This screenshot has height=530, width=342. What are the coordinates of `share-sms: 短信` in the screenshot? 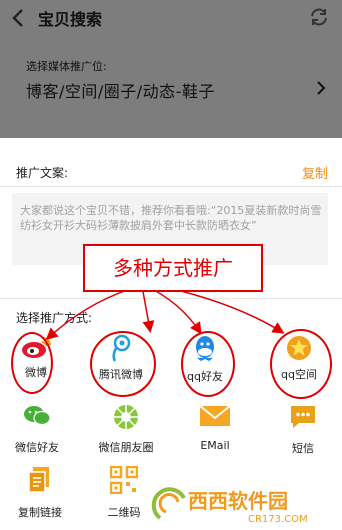 It's located at (302, 430).